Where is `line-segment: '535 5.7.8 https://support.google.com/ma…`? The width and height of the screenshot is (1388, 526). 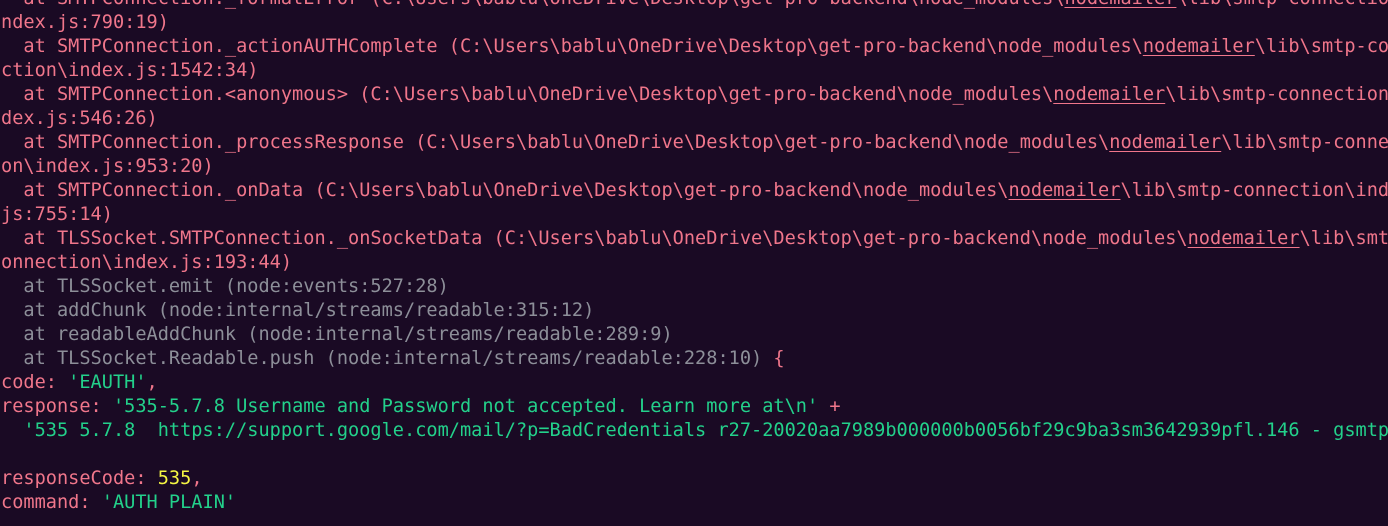
line-segment: '535 5.7.8 https://support.google.com/ma… is located at coordinates (694, 430).